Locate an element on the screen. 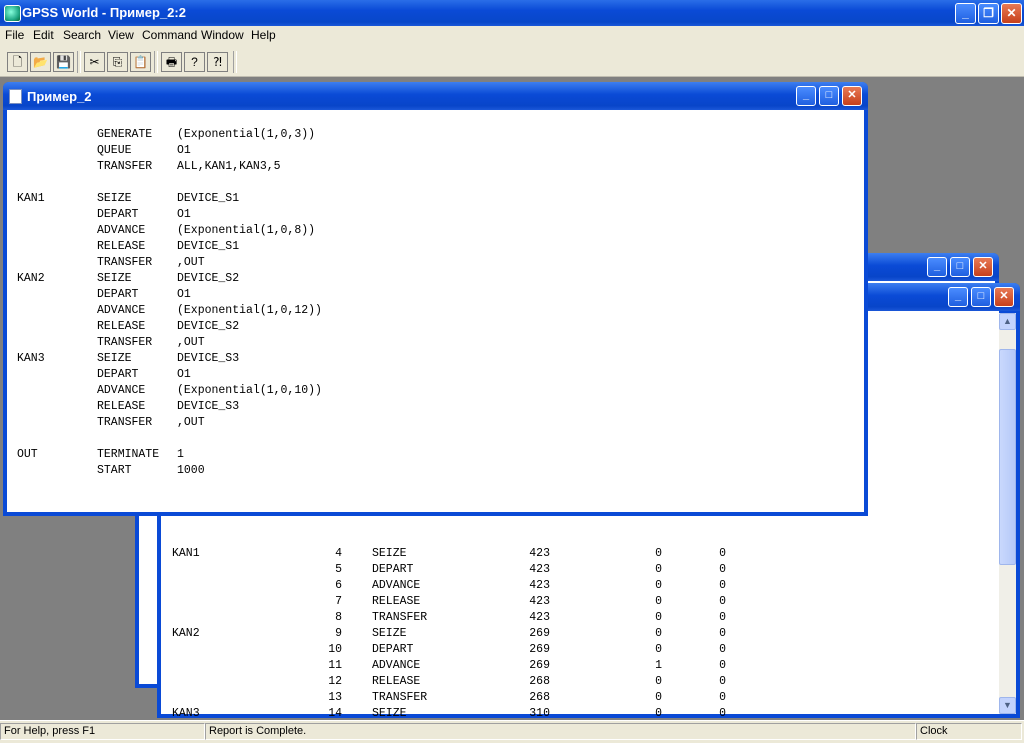 The height and width of the screenshot is (743, 1024). code-operation: RELEASE is located at coordinates (121, 326).